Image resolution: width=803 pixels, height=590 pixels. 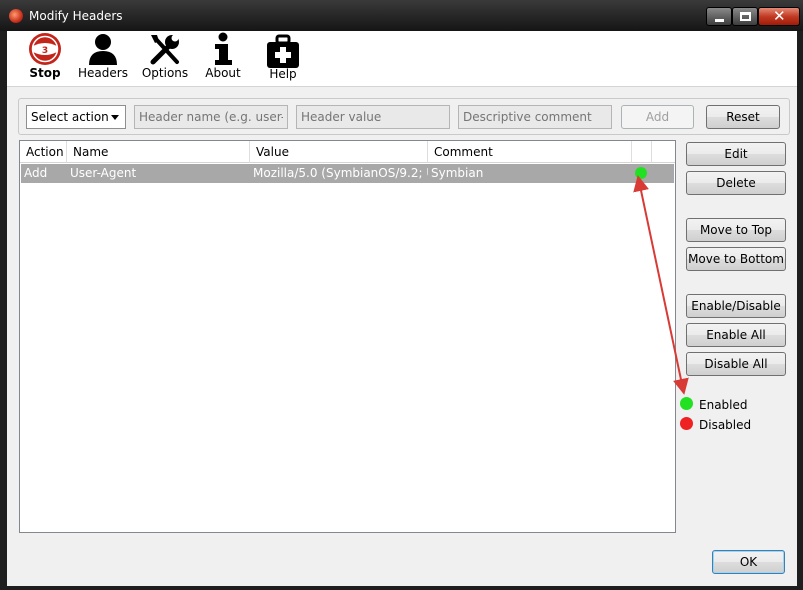 I want to click on user-icon, so click(x=103, y=49).